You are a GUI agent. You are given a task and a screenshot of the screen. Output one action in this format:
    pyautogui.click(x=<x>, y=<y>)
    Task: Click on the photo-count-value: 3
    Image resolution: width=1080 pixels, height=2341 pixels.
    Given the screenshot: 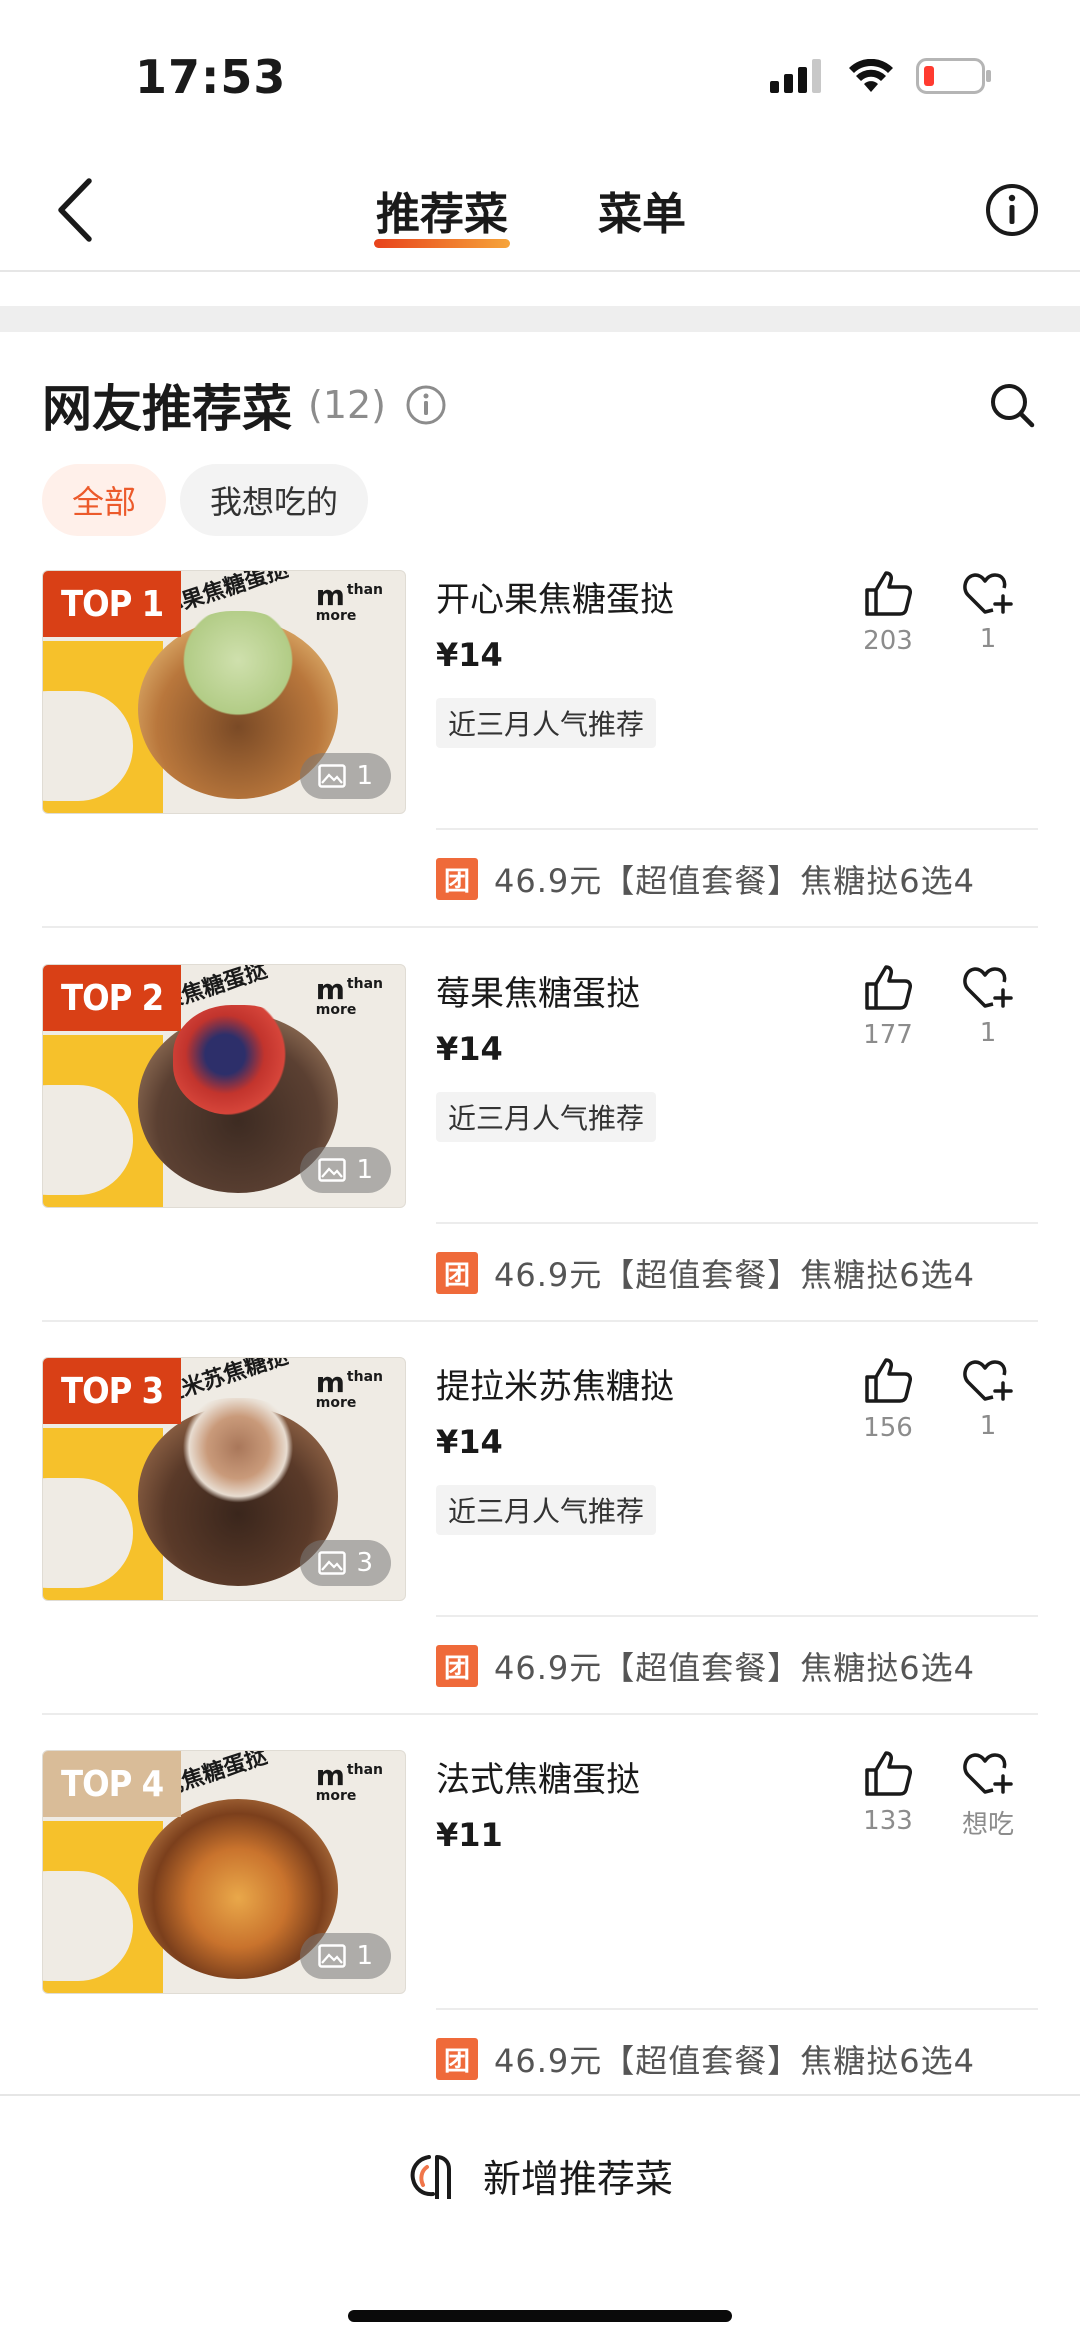 What is the action you would take?
    pyautogui.click(x=364, y=1563)
    